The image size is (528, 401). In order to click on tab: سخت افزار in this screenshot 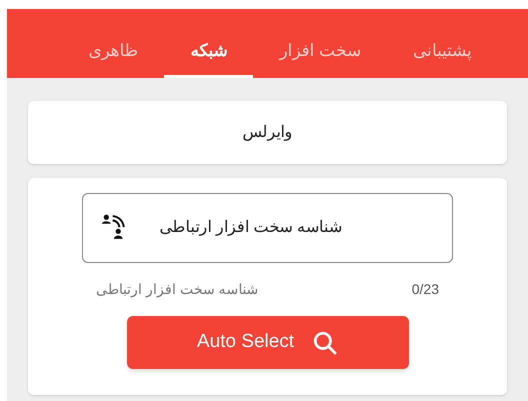, I will do `click(320, 52)`.